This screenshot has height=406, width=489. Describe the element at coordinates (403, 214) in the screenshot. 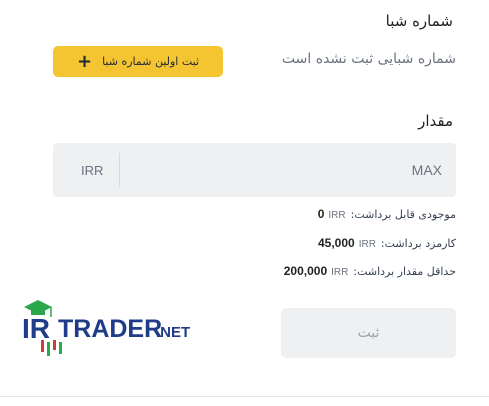

I see `withdrawable-balance-label: موجودی قابل برداشت:` at that location.